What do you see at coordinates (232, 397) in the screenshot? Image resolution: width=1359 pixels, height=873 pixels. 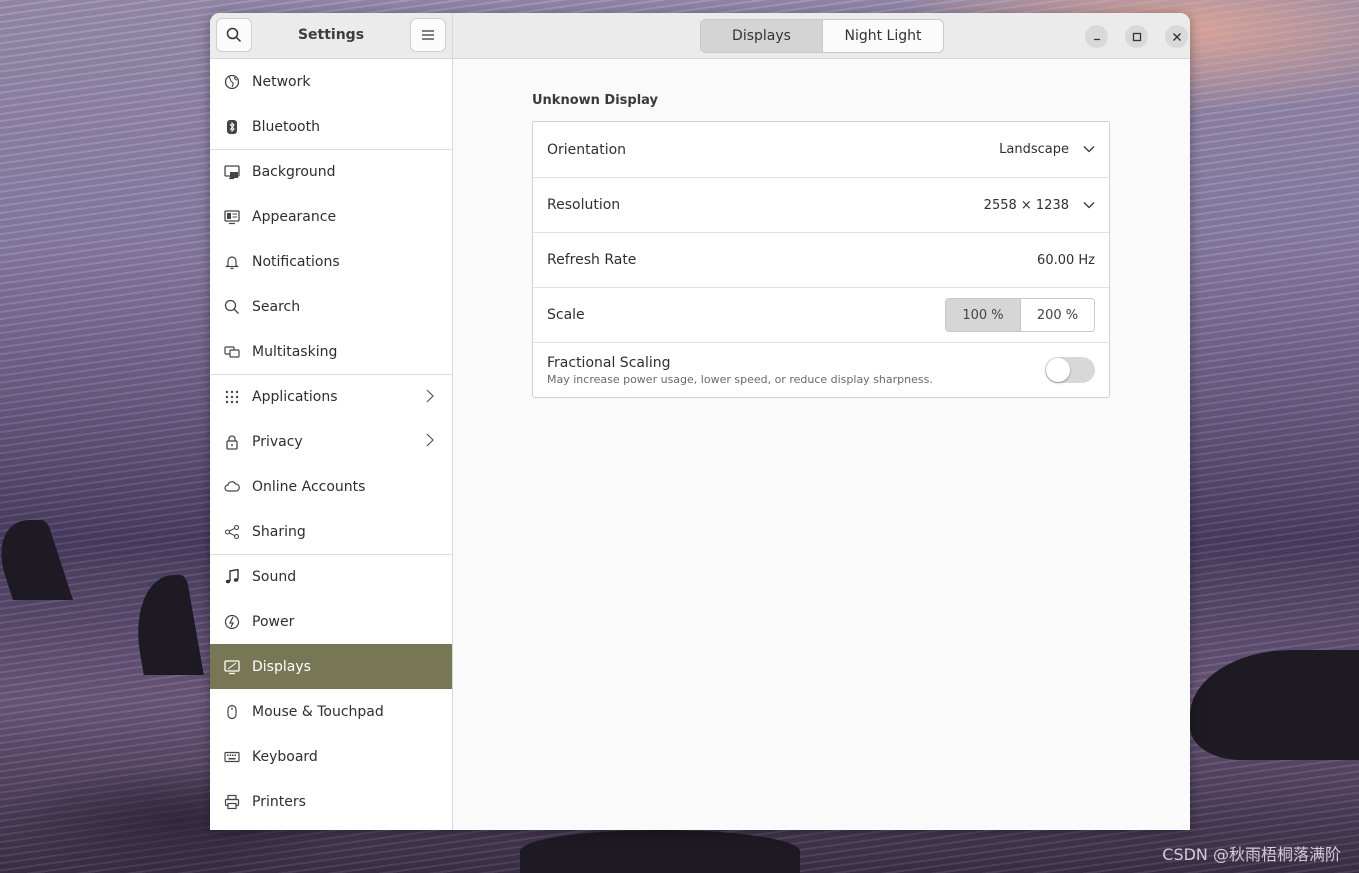 I see `grid-icon` at bounding box center [232, 397].